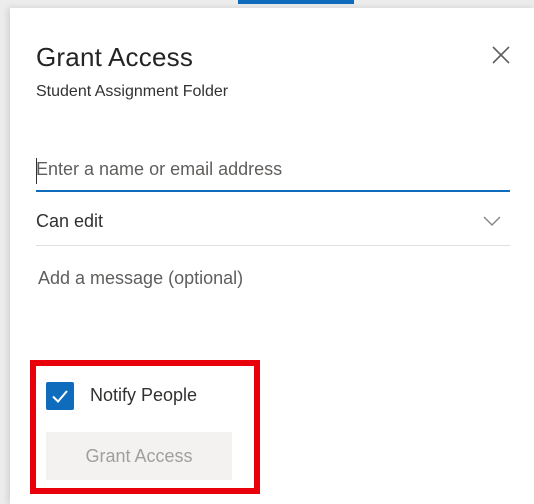 This screenshot has height=504, width=534. I want to click on close-icon, so click(501, 55).